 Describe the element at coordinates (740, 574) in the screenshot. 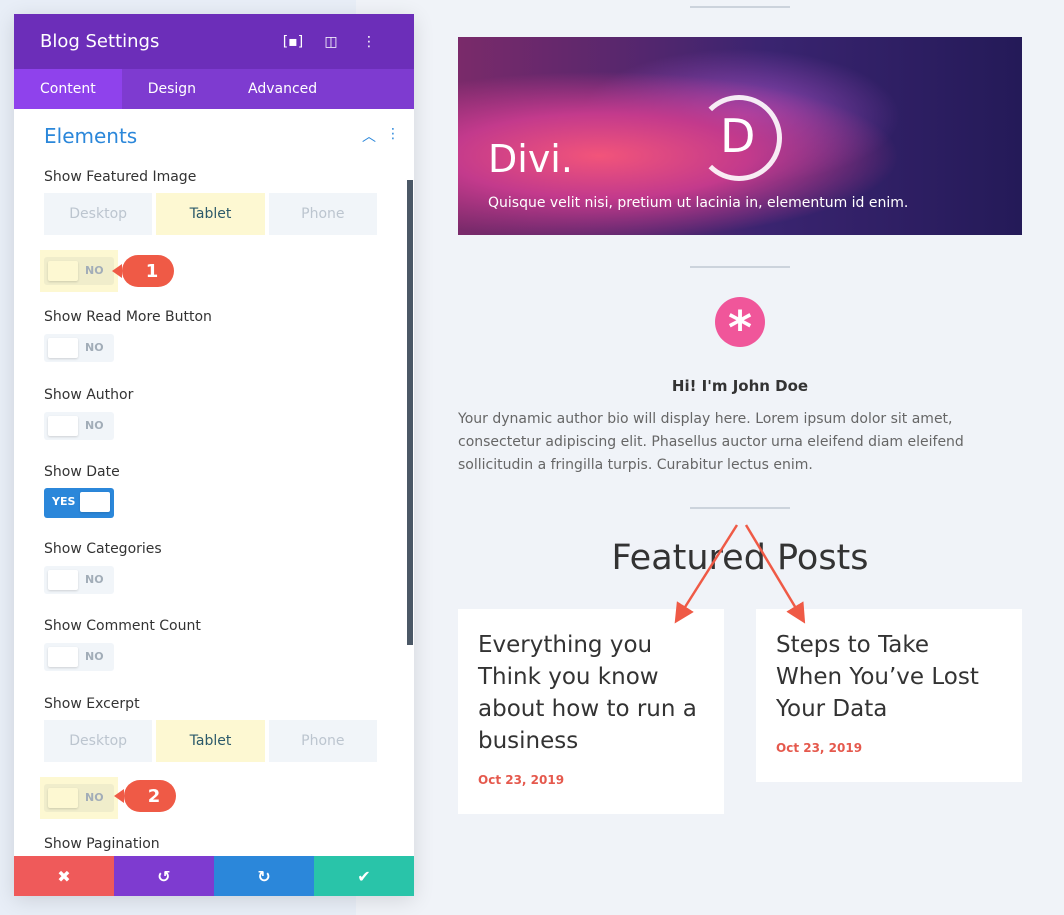

I see `annotation-arrows` at that location.